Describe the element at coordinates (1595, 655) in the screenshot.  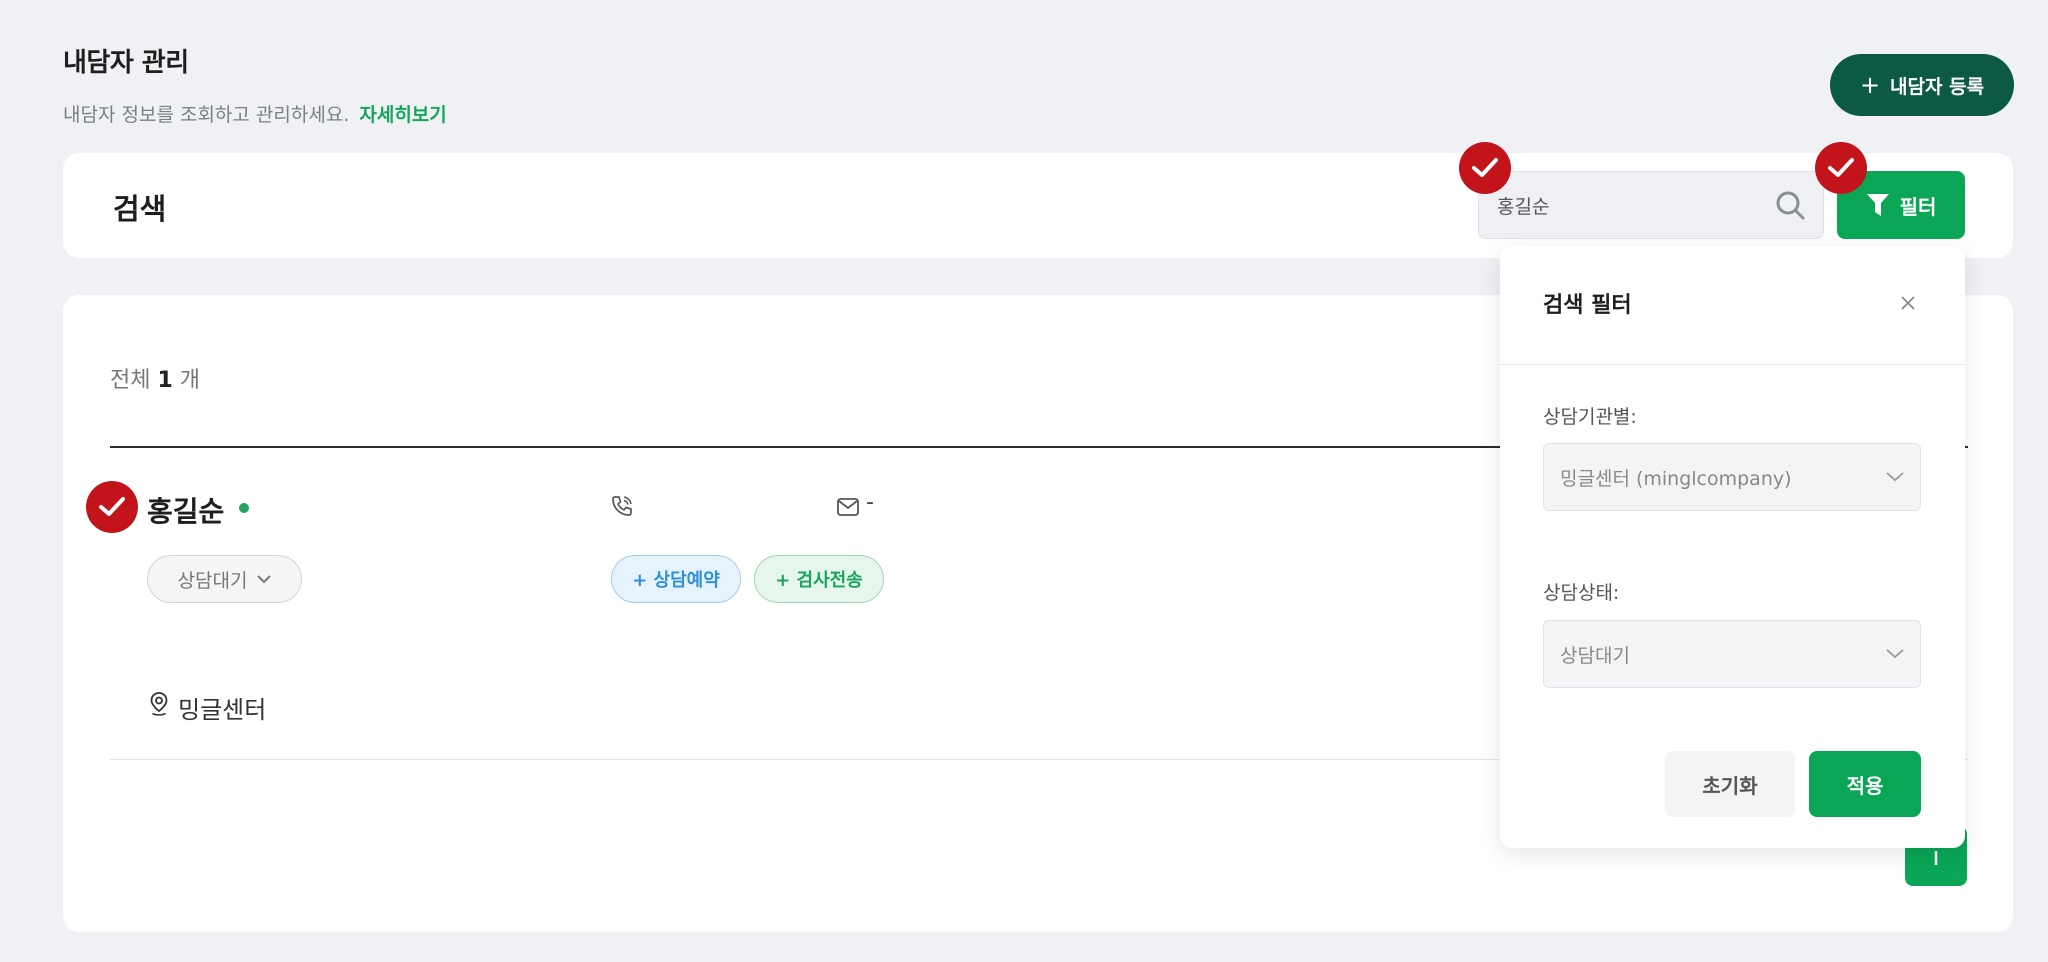
I see `status-filter-value: 상담대기` at that location.